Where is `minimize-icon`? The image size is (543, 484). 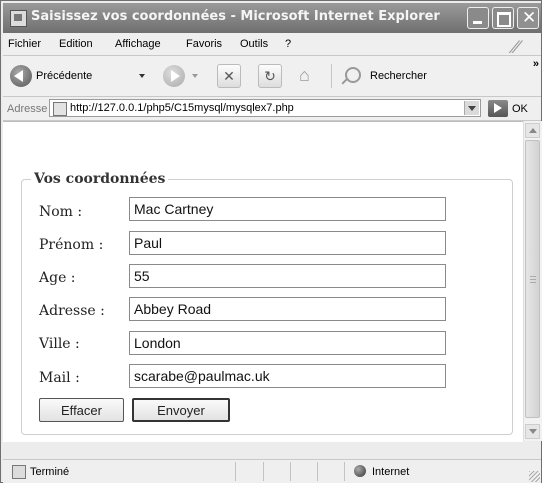 minimize-icon is located at coordinates (477, 22).